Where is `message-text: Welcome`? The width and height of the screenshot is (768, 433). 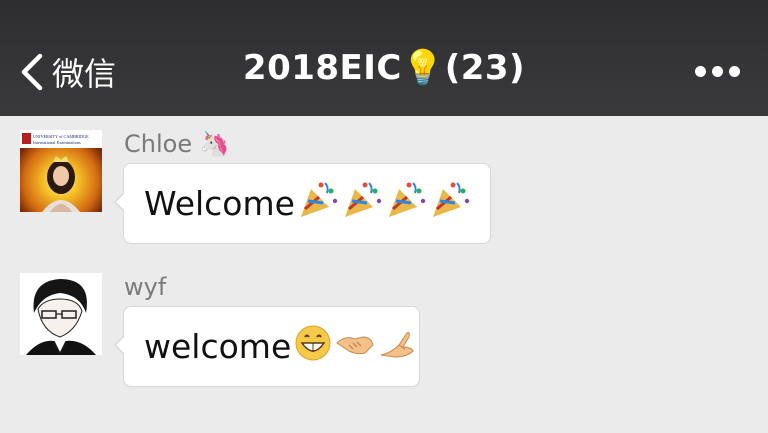
message-text: Welcome is located at coordinates (219, 203).